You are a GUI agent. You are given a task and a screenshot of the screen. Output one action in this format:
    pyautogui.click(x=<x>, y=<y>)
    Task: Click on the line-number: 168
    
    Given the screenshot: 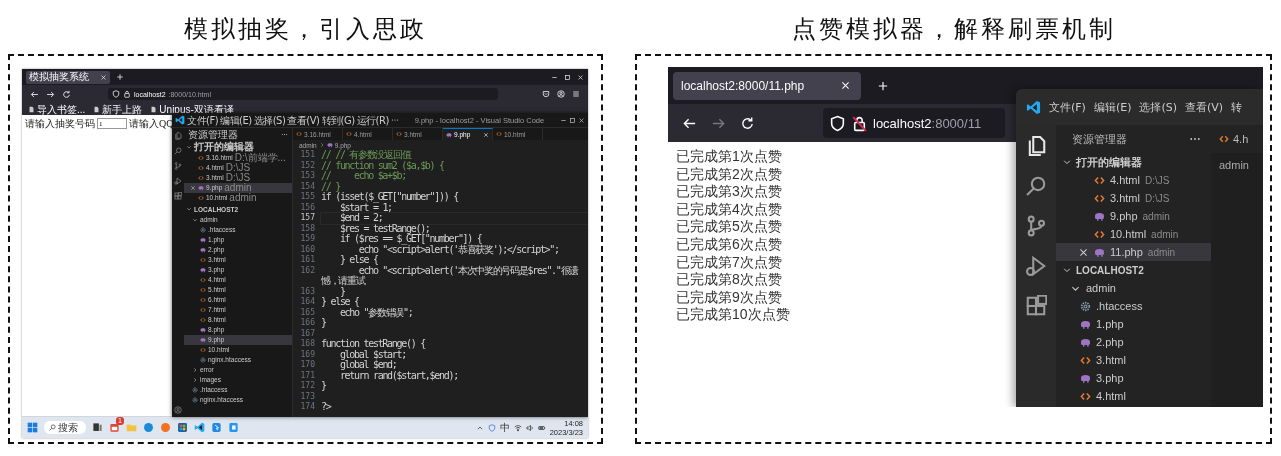 What is the action you would take?
    pyautogui.click(x=307, y=344)
    